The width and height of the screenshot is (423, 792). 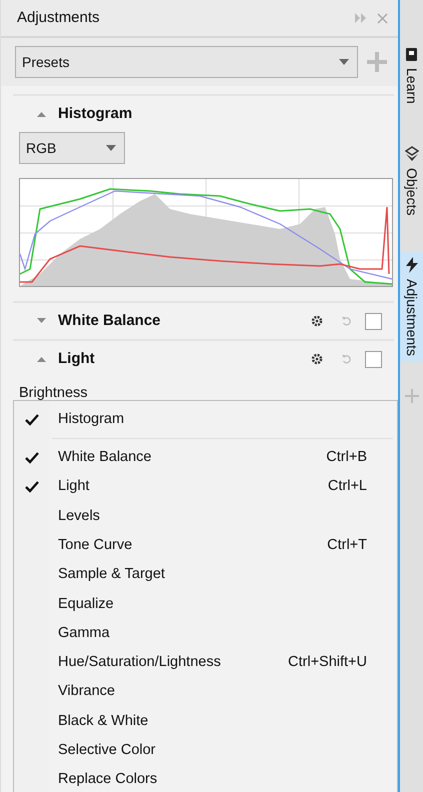 What do you see at coordinates (205, 663) in the screenshot?
I see `menu-item: Hue/Saturation/Lightness Ctrl+Shift+U` at bounding box center [205, 663].